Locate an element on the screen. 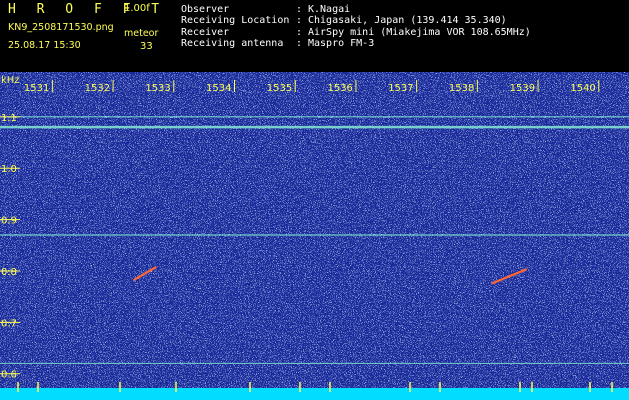 The width and height of the screenshot is (629, 400). x-tick-label: 1536 is located at coordinates (339, 88).